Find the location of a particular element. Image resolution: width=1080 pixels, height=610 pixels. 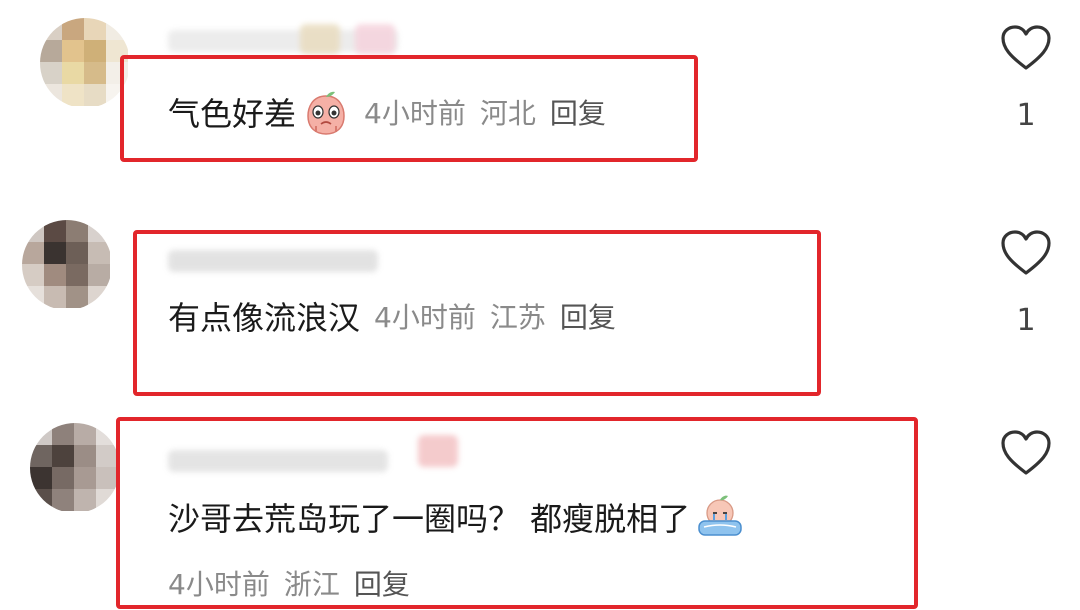

like-button is located at coordinates (1026, 466).